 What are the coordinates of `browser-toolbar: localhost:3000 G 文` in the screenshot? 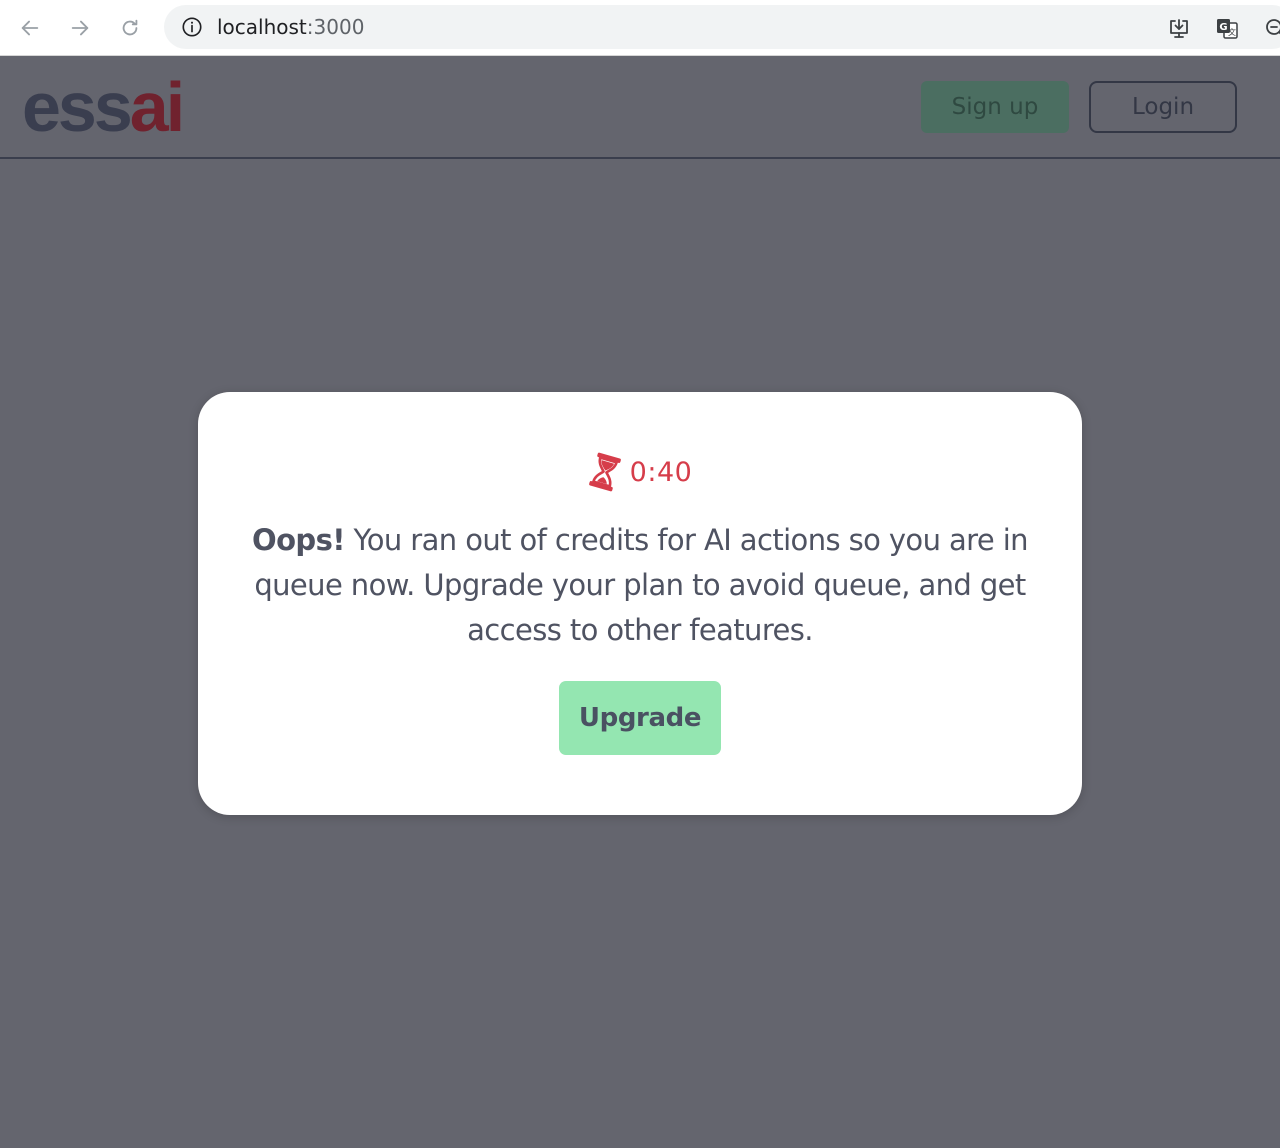 It's located at (640, 28).